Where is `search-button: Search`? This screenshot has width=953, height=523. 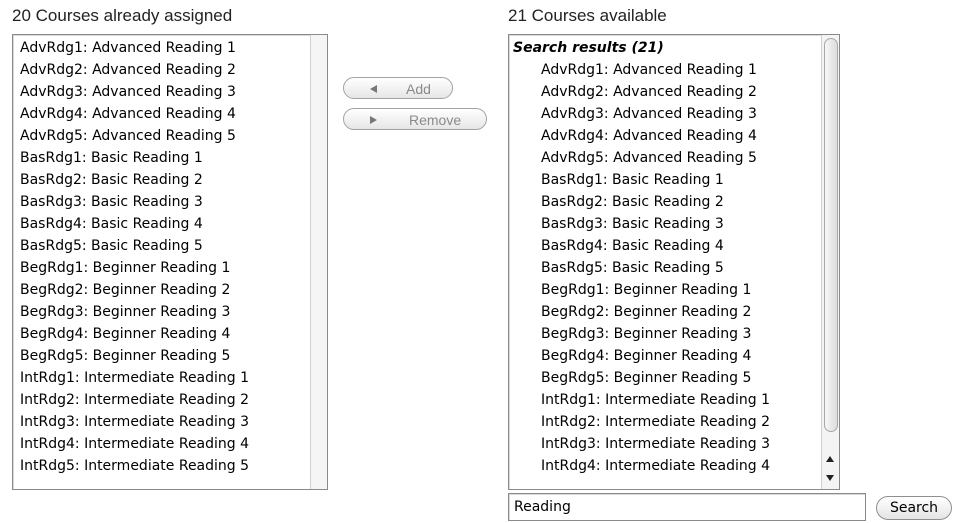
search-button: Search is located at coordinates (914, 508).